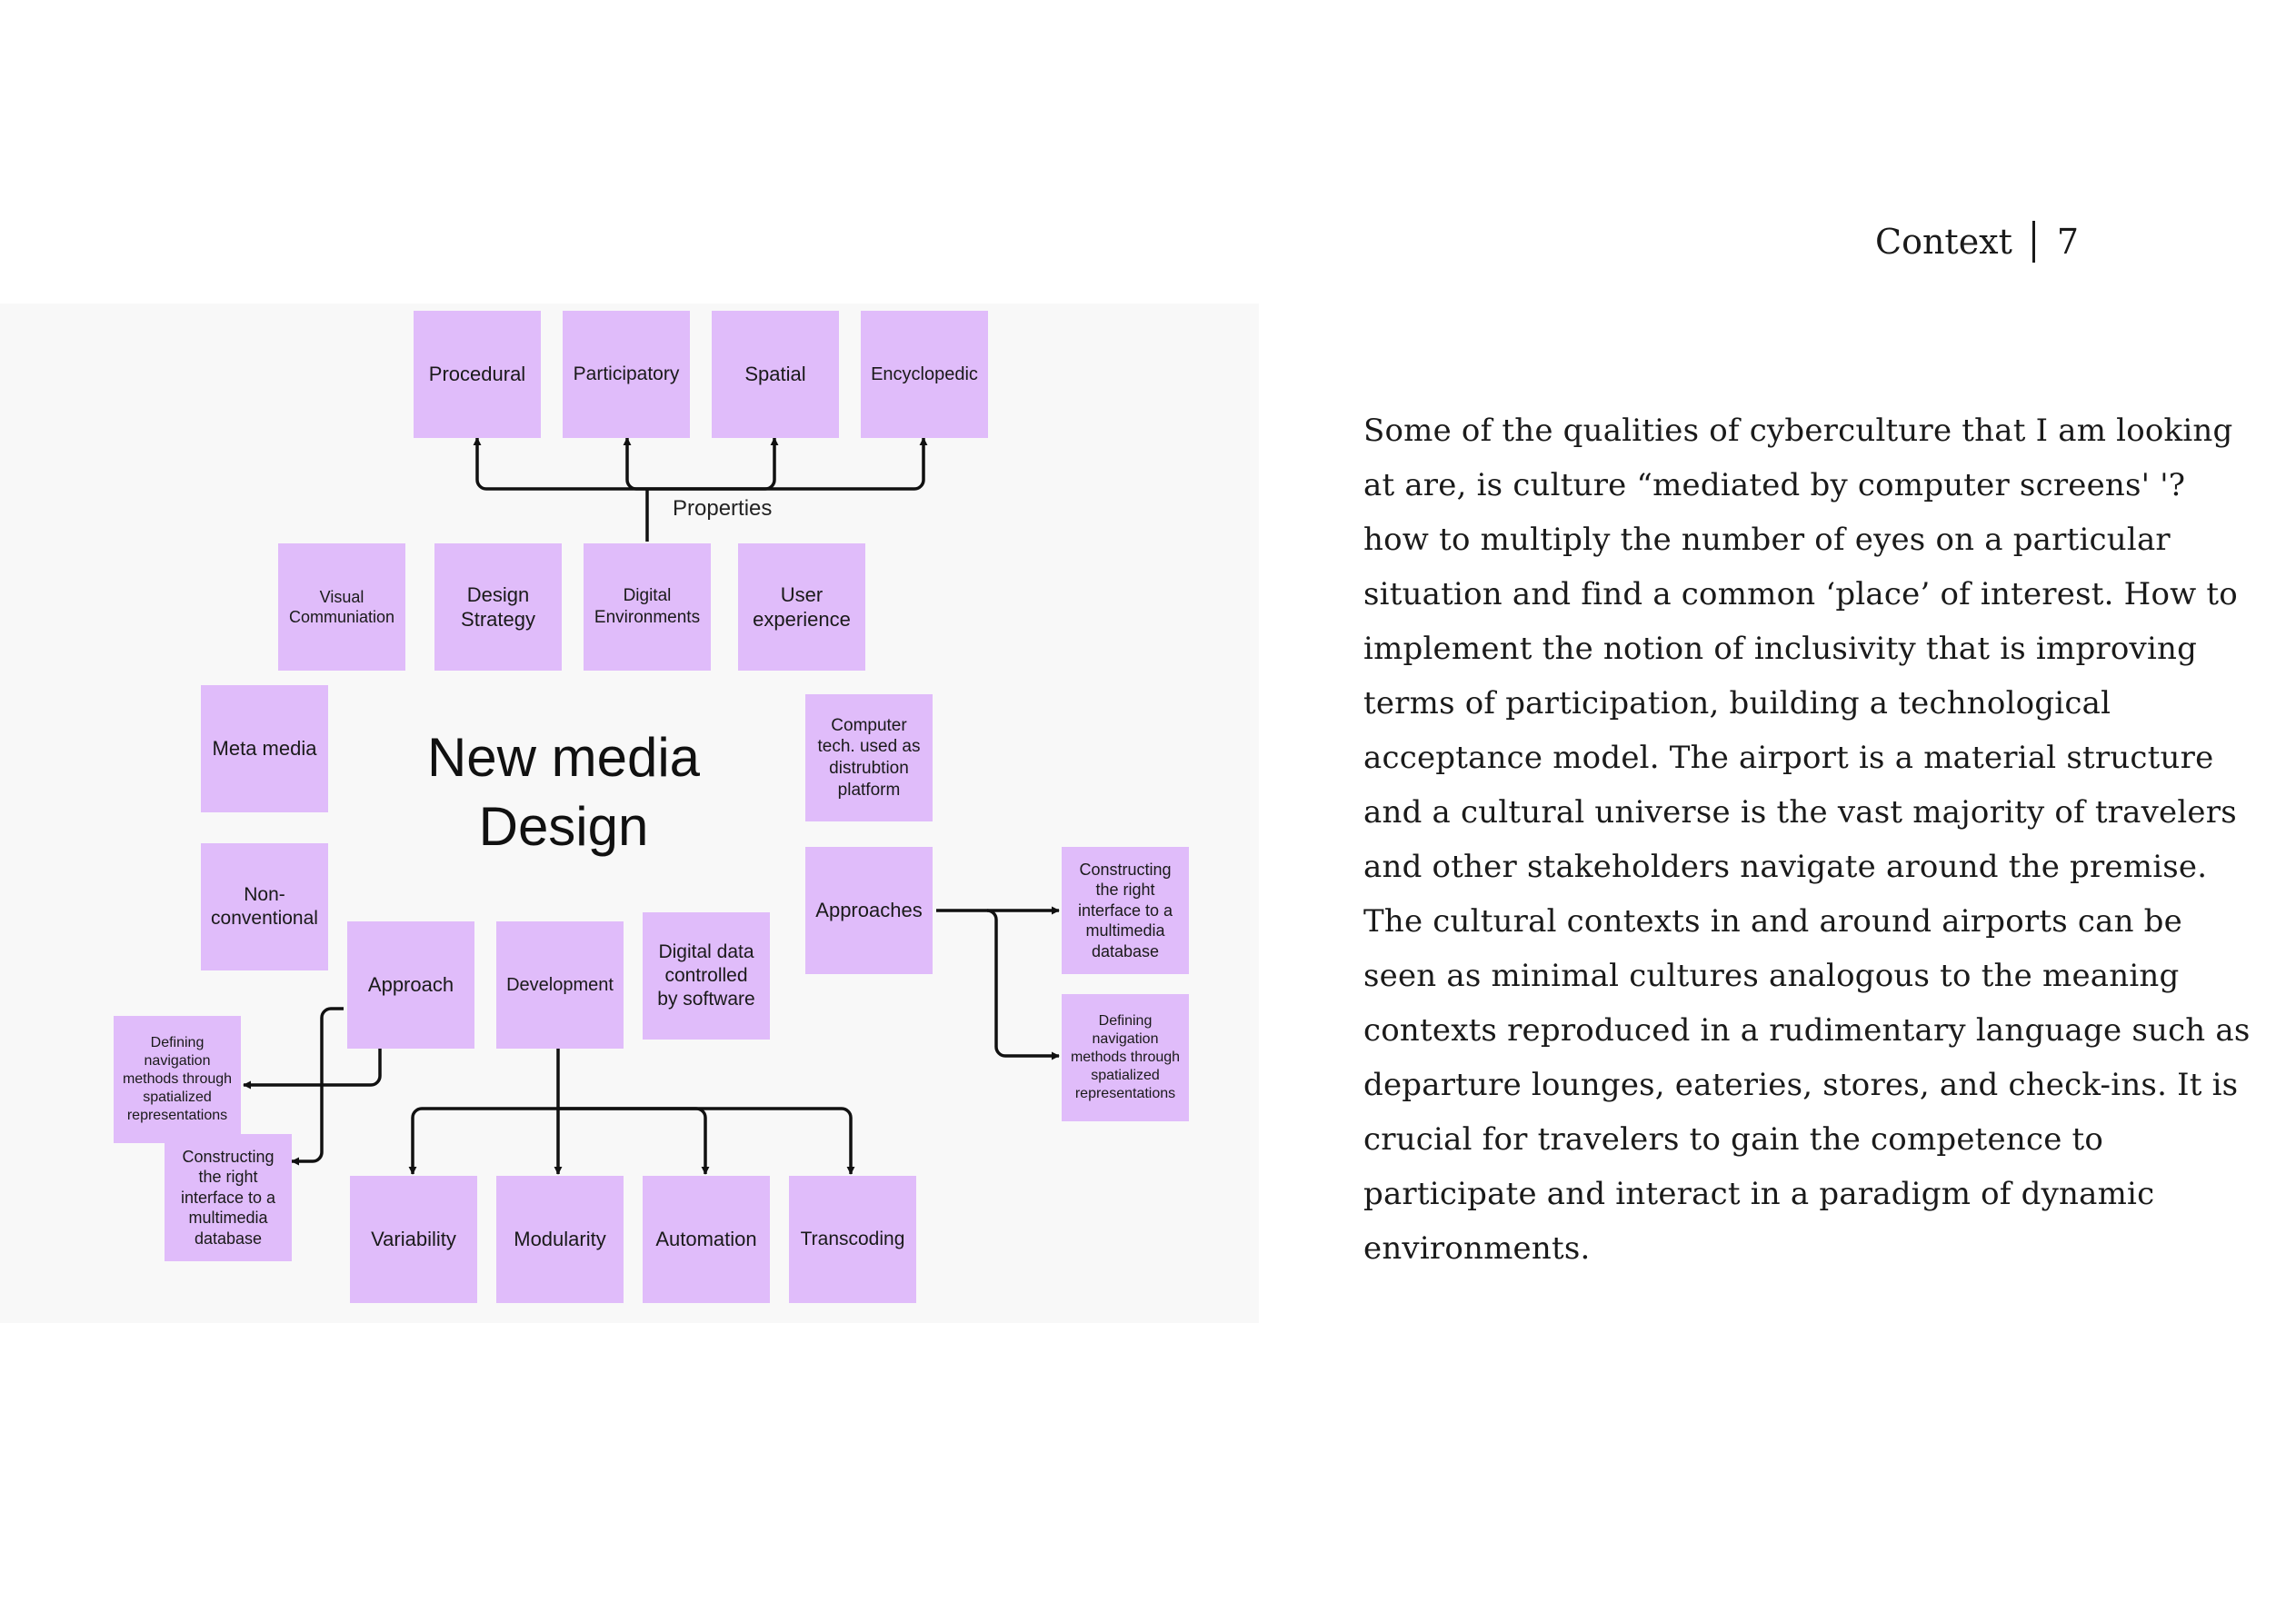 This screenshot has height=1622, width=2296. Describe the element at coordinates (647, 607) in the screenshot. I see `note-digital-environments: Digital Environments` at that location.